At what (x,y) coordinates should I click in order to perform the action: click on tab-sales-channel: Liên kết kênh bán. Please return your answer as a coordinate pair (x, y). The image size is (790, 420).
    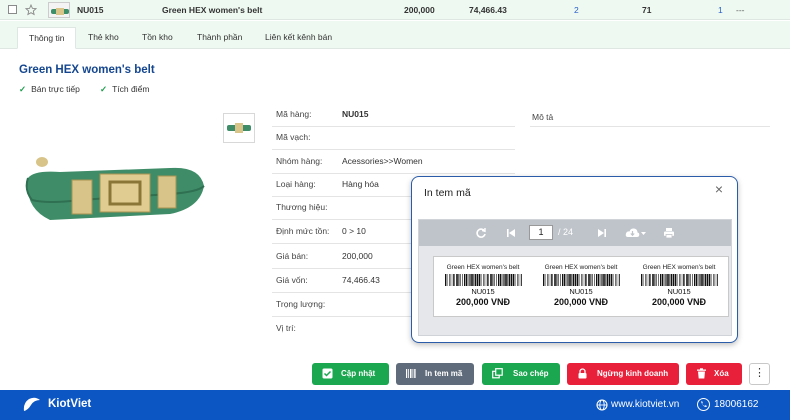
    Looking at the image, I should click on (298, 38).